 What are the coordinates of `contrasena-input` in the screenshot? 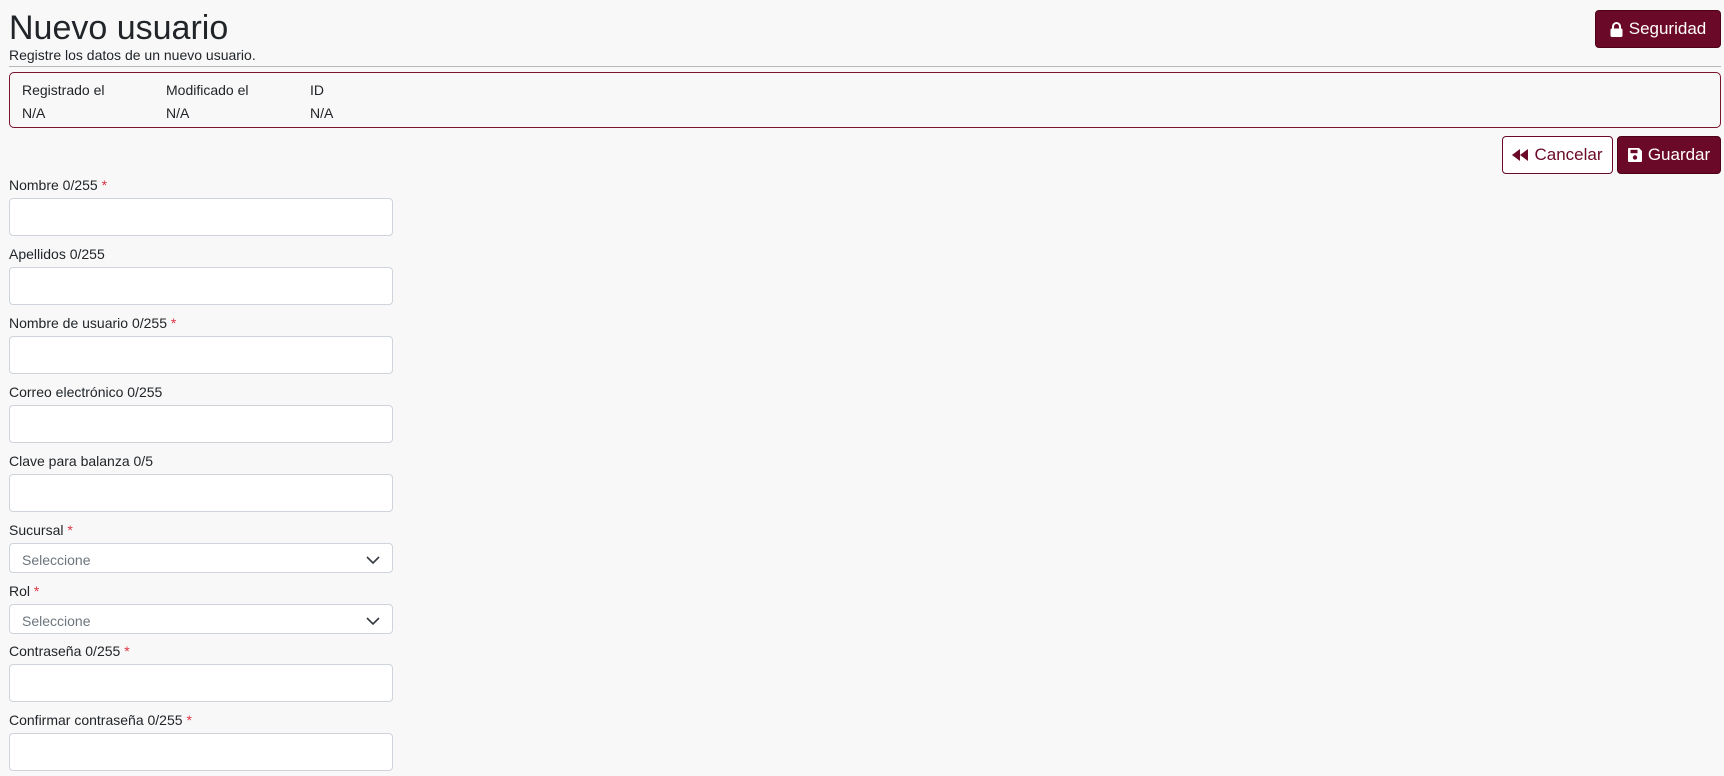 It's located at (201, 683).